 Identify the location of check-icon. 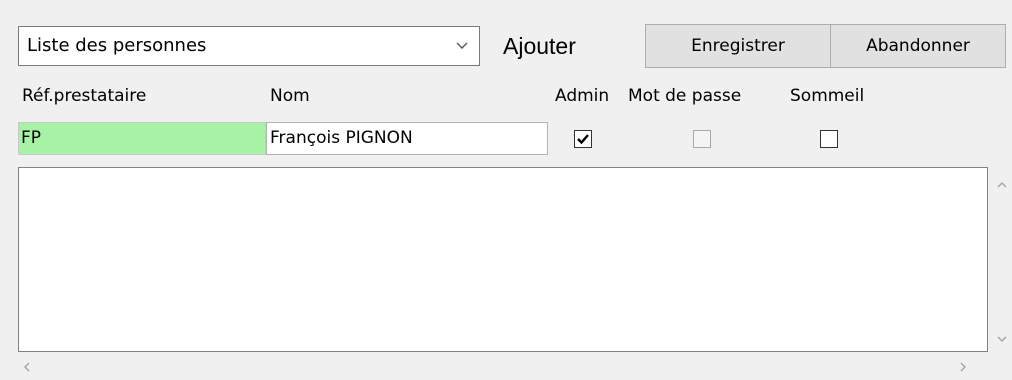
(583, 139).